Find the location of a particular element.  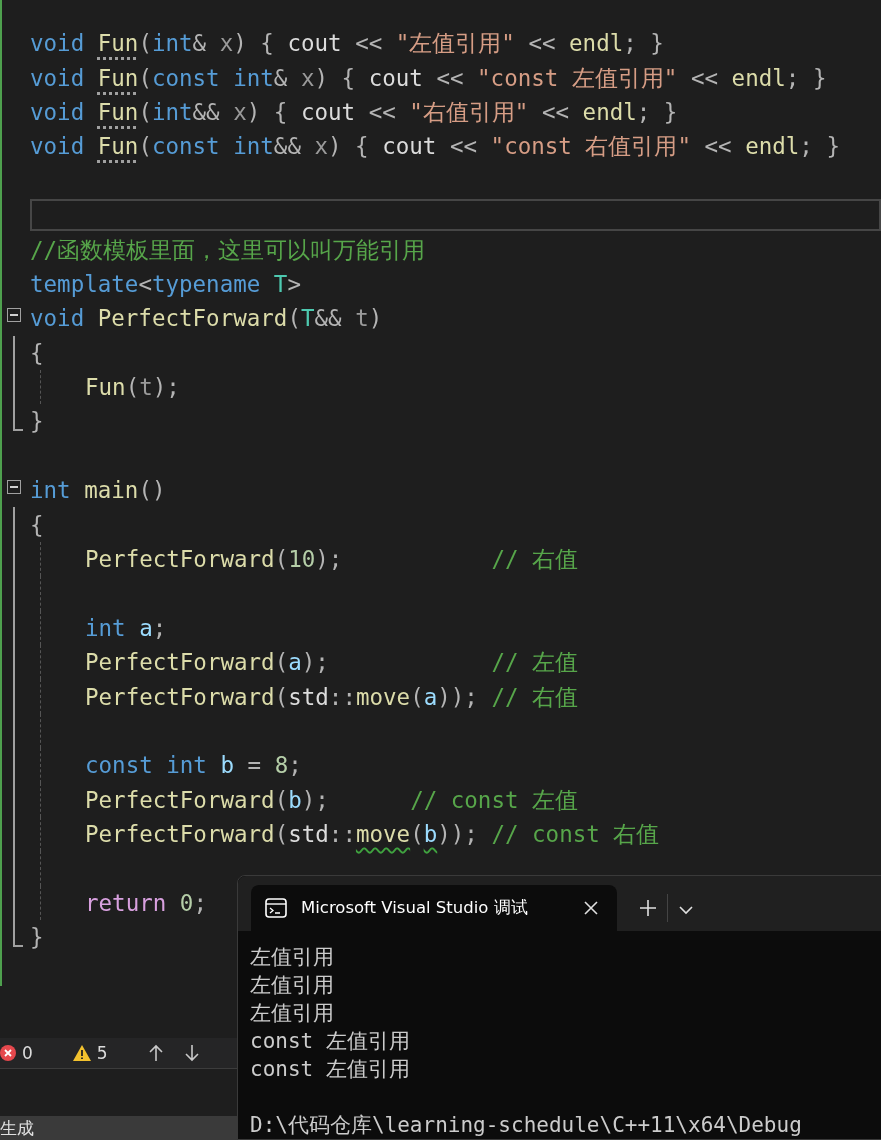

code-line: void Fun(int&& x) { cout << "右值引用" << endl; } is located at coordinates (354, 112).